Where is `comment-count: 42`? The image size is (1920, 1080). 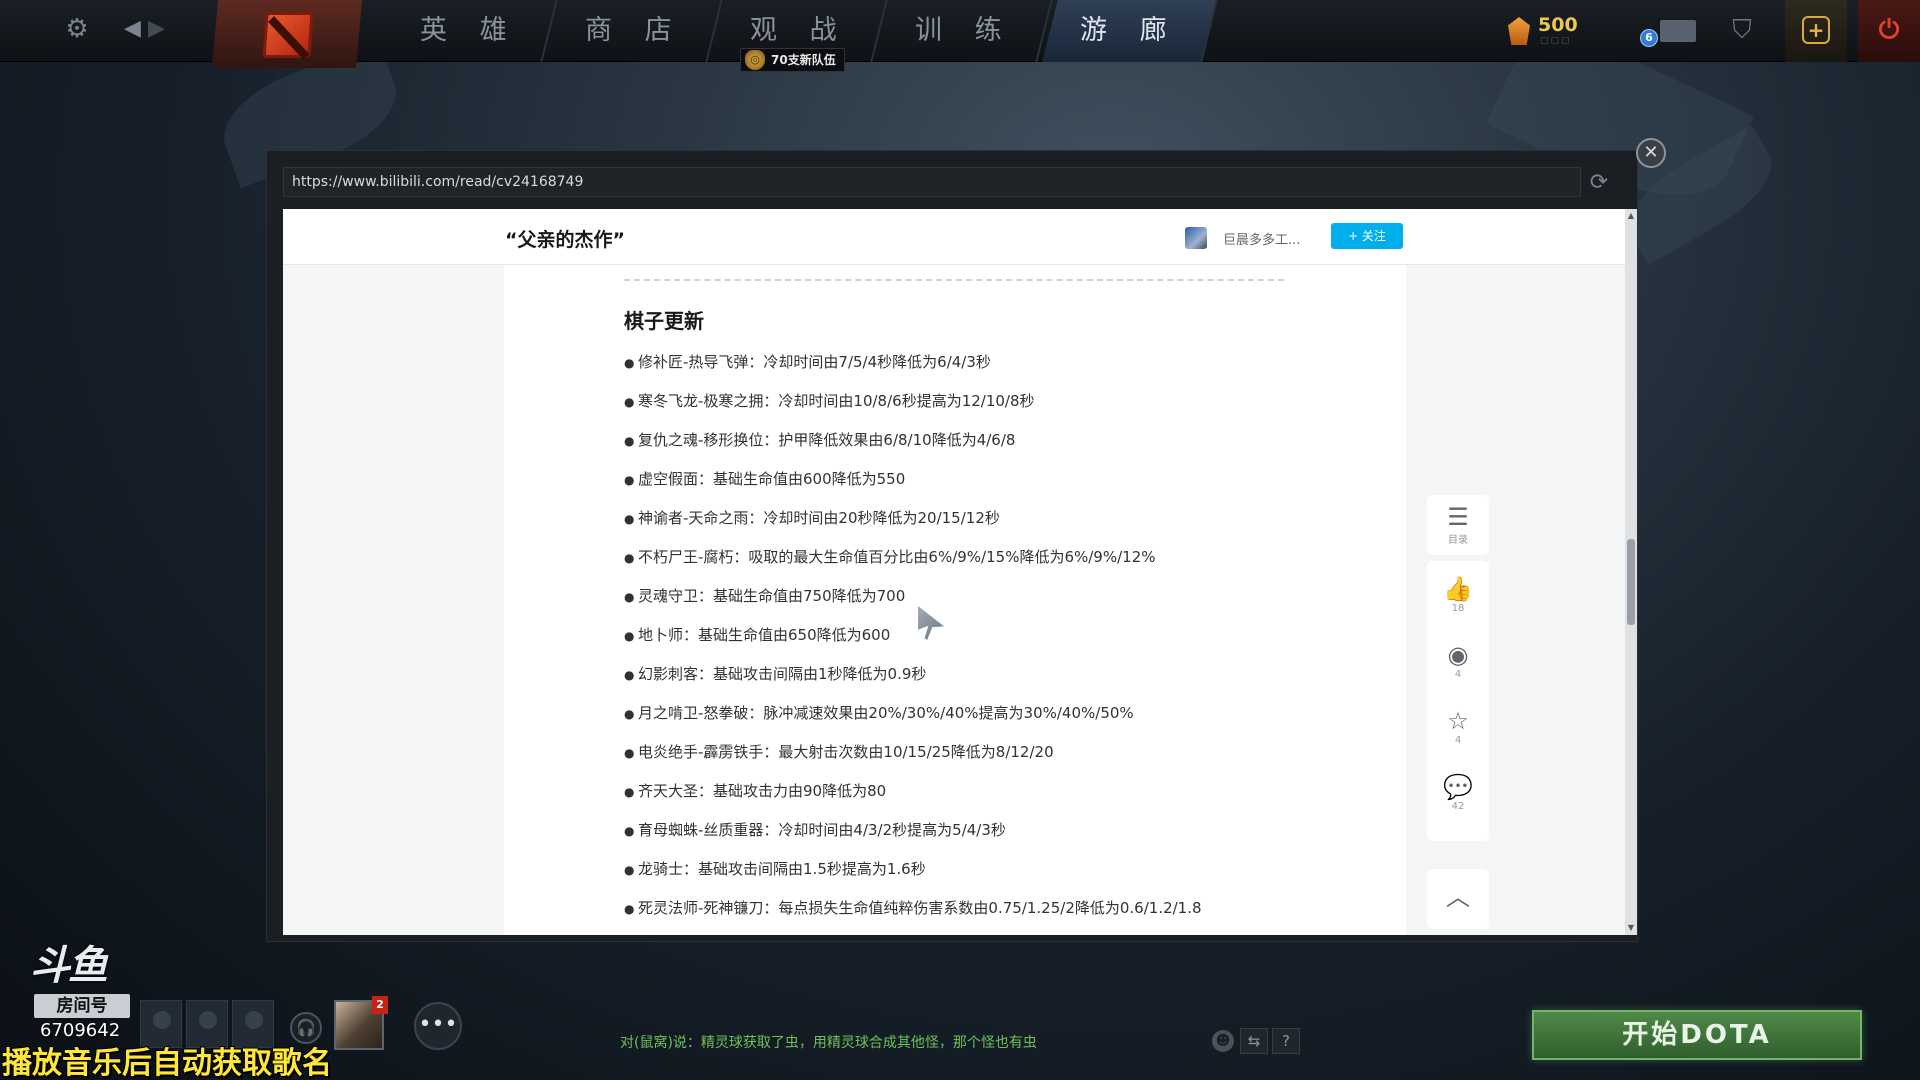
comment-count: 42 is located at coordinates (1458, 806).